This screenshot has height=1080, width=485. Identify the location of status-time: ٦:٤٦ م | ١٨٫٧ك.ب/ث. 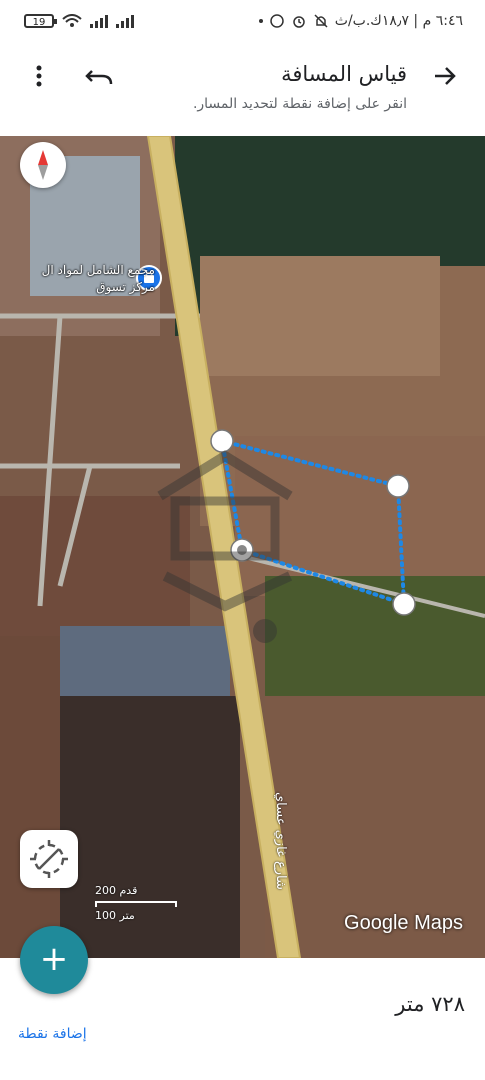
(398, 21).